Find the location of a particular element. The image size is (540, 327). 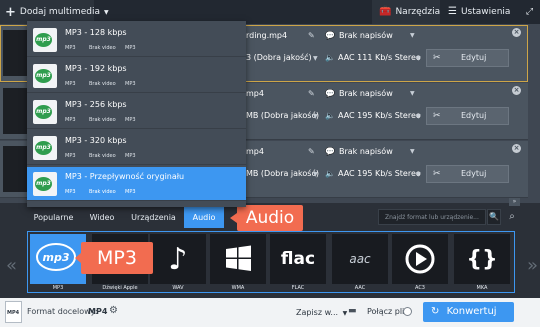

format-tile-wma is located at coordinates (238, 259).